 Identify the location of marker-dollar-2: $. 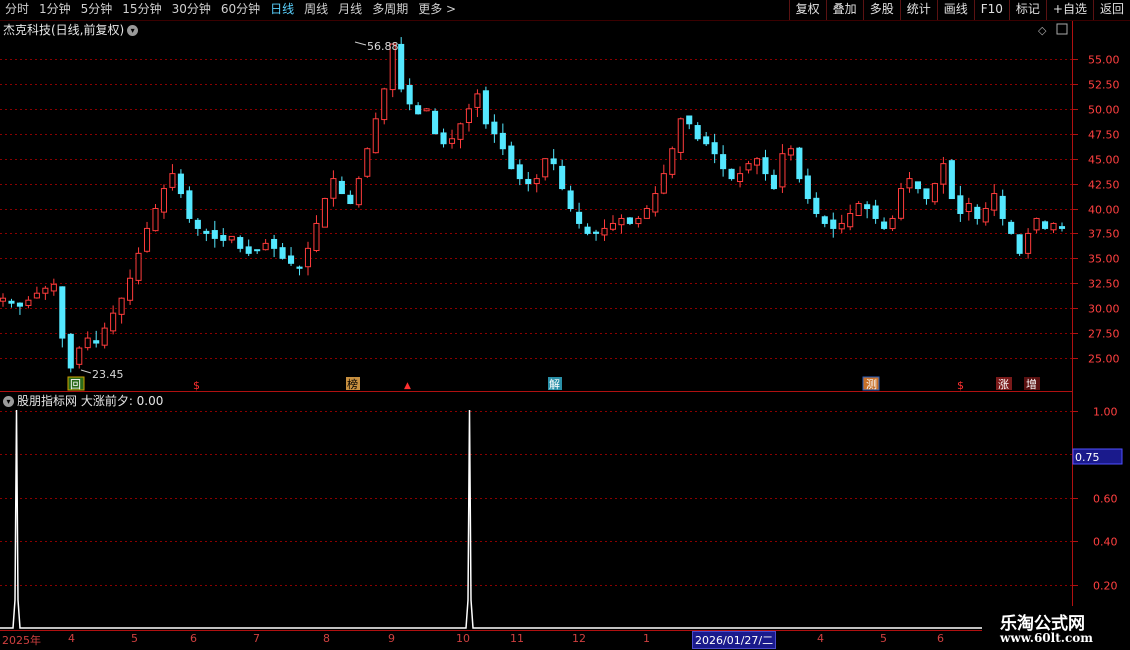
(960, 385).